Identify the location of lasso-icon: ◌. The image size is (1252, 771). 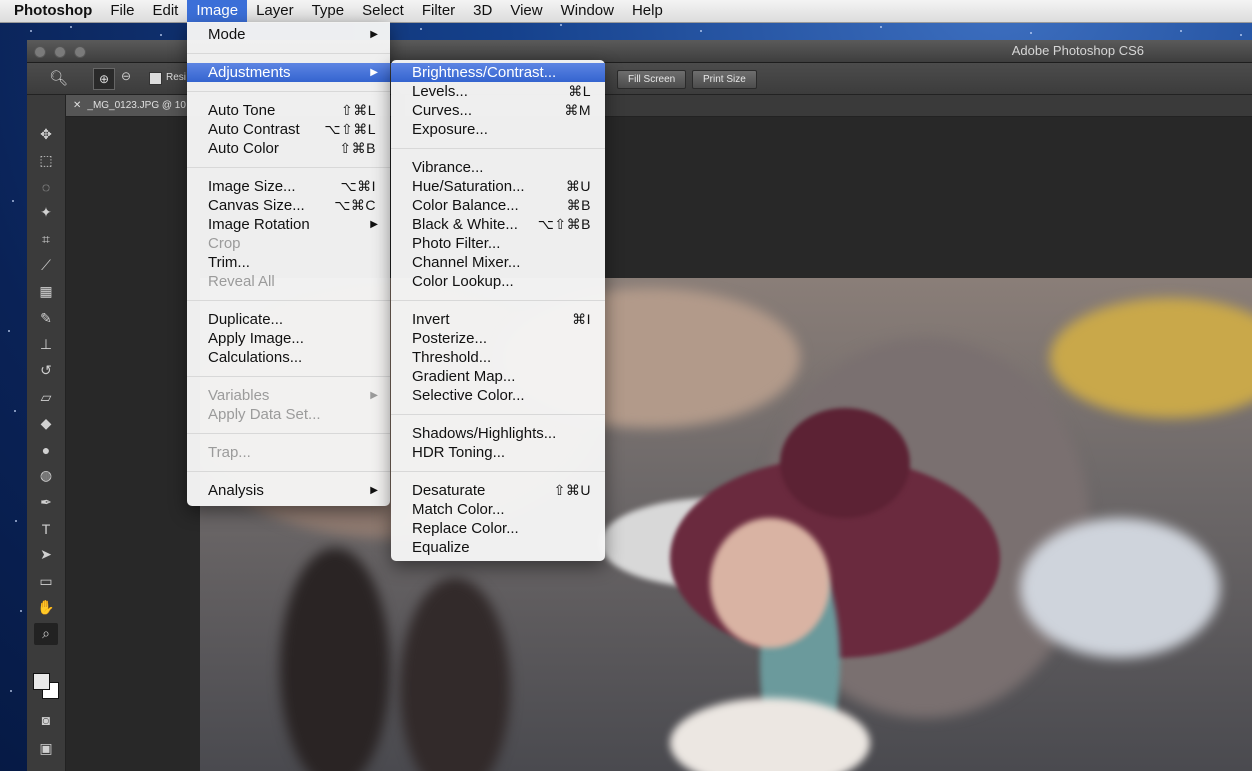
(46, 187).